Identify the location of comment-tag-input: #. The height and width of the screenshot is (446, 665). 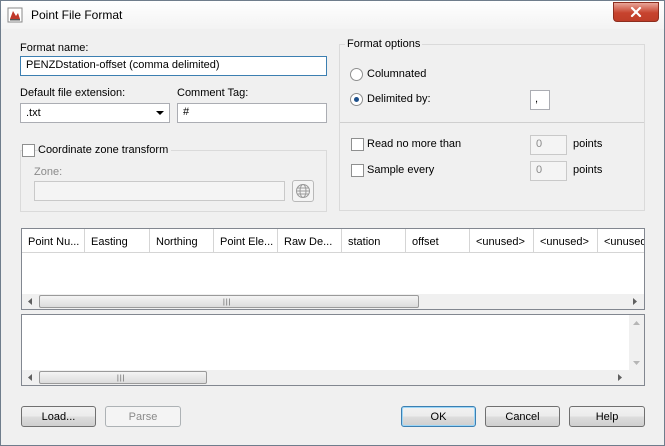
(252, 113).